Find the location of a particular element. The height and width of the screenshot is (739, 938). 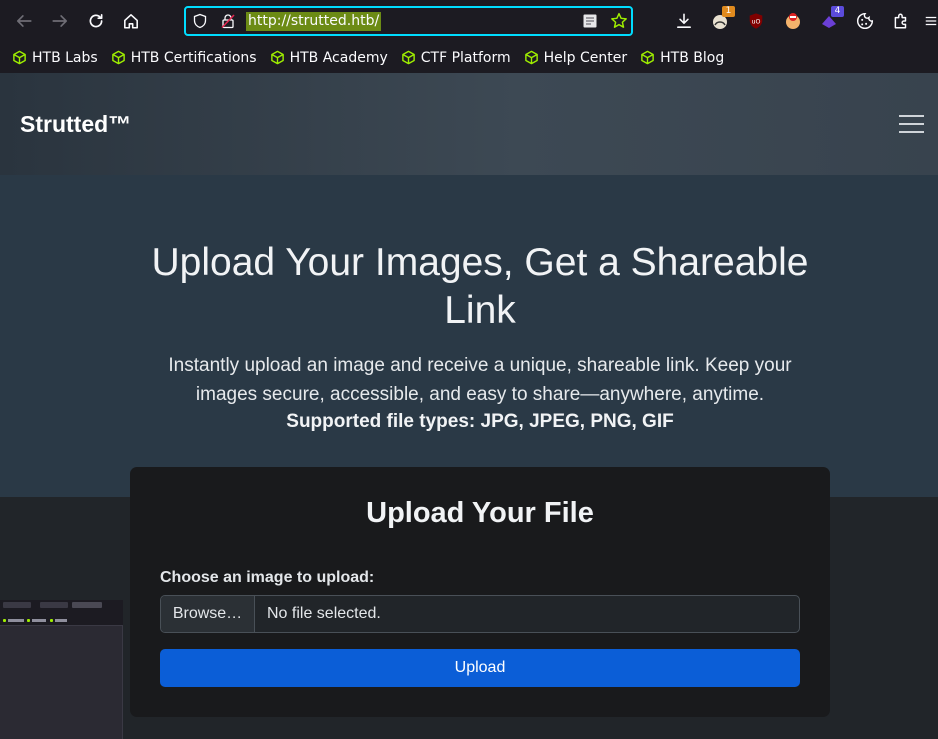

hero-title: Upload Your Images, Get a Shareable Link is located at coordinates (480, 286).